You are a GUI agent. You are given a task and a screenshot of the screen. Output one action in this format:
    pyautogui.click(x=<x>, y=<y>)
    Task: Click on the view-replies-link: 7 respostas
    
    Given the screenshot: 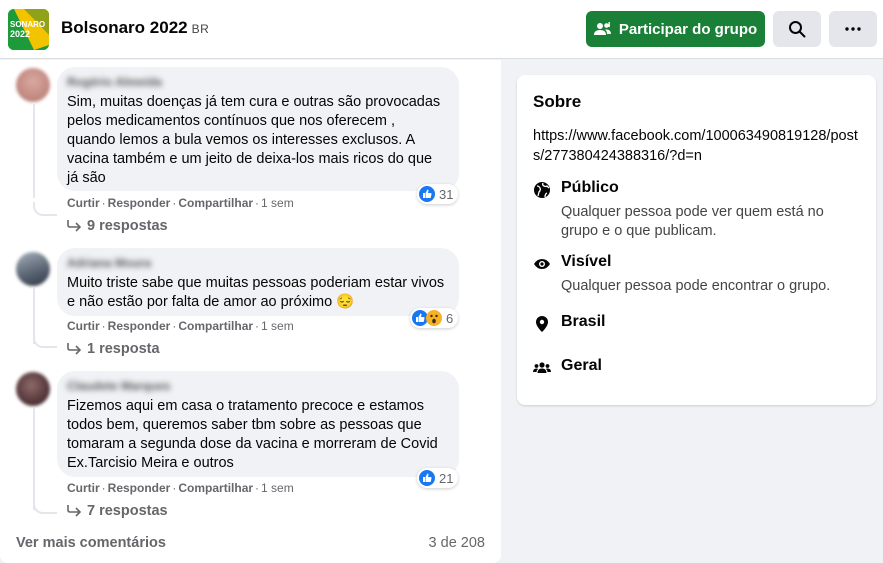 What is the action you would take?
    pyautogui.click(x=117, y=511)
    